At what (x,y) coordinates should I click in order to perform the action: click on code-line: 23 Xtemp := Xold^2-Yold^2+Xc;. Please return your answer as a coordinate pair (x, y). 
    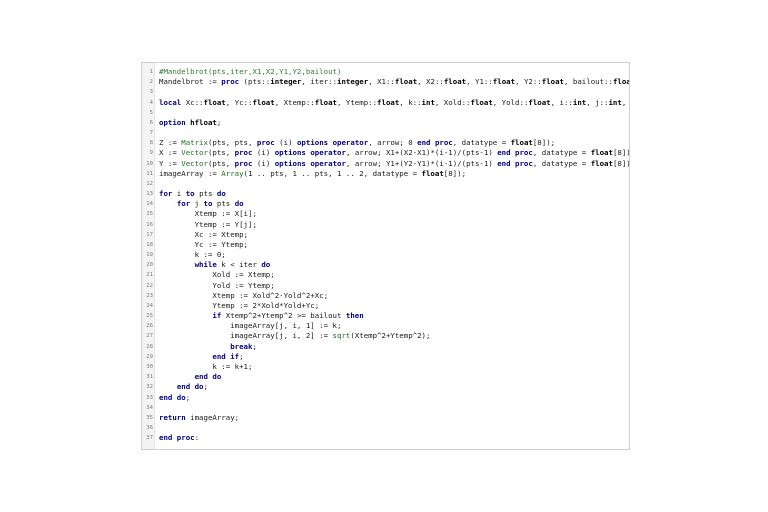
    Looking at the image, I should click on (385, 296).